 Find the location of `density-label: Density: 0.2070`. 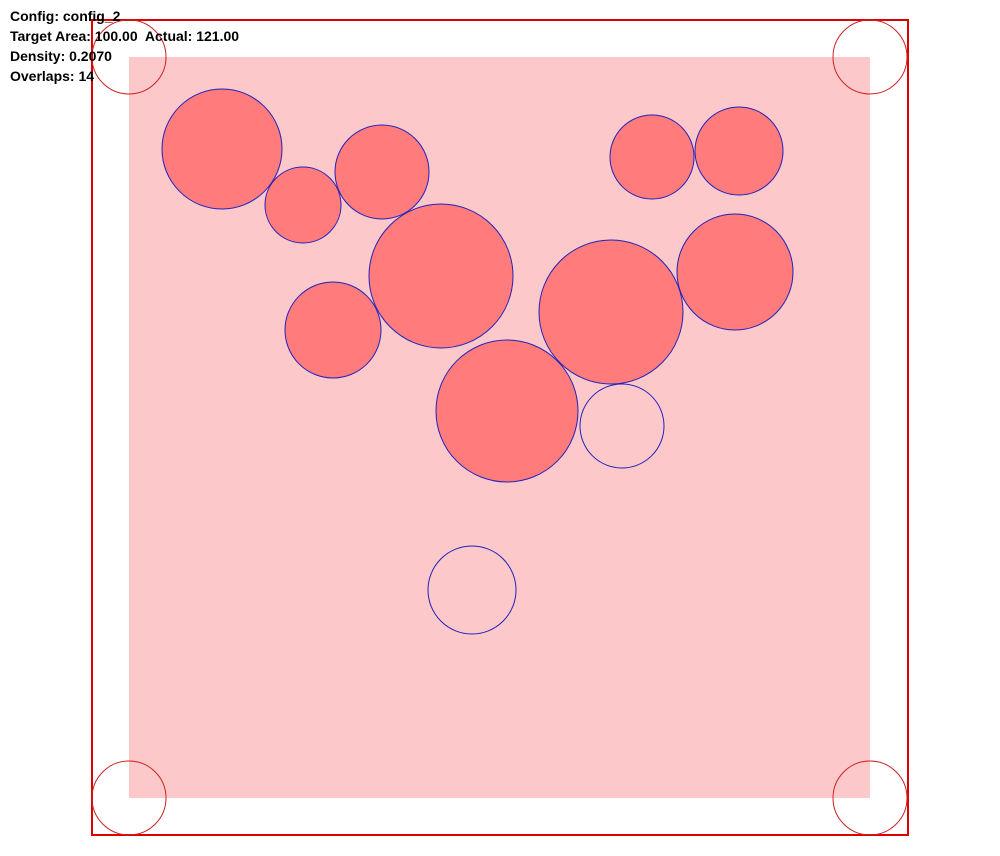

density-label: Density: 0.2070 is located at coordinates (61, 56).